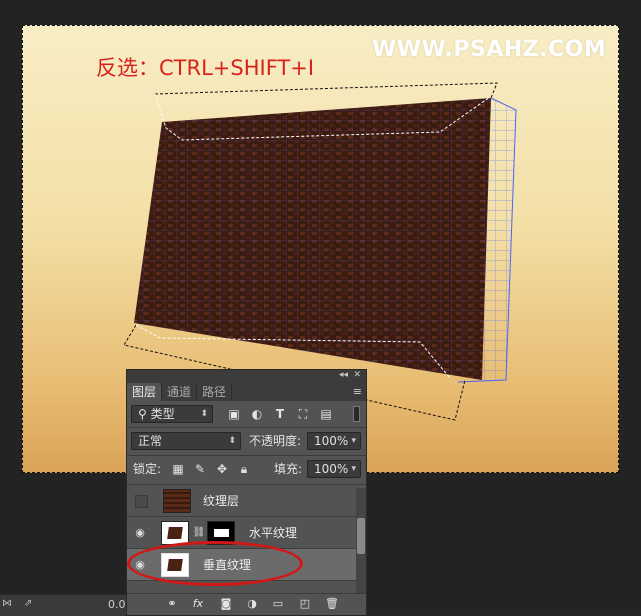  I want to click on opacity-value: 100%, so click(331, 441).